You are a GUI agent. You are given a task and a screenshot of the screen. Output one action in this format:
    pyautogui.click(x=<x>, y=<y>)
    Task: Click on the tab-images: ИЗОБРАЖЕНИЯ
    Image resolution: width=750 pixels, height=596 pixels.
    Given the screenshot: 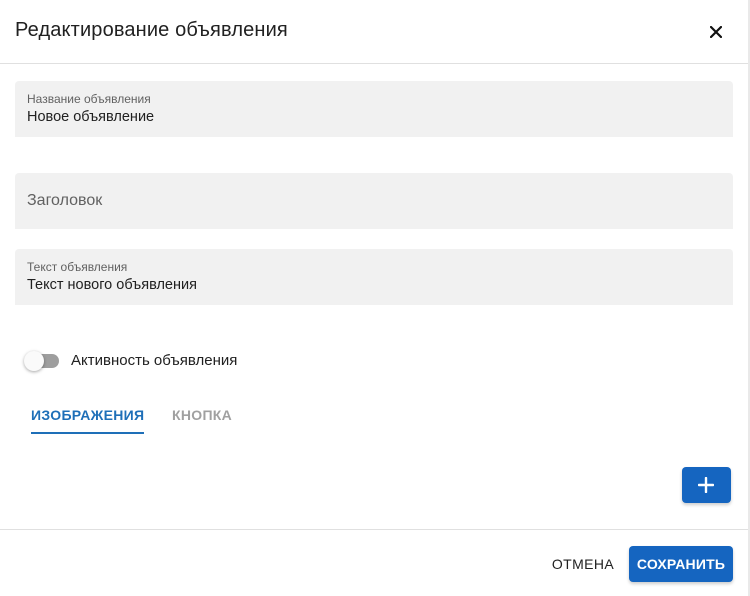 What is the action you would take?
    pyautogui.click(x=88, y=414)
    